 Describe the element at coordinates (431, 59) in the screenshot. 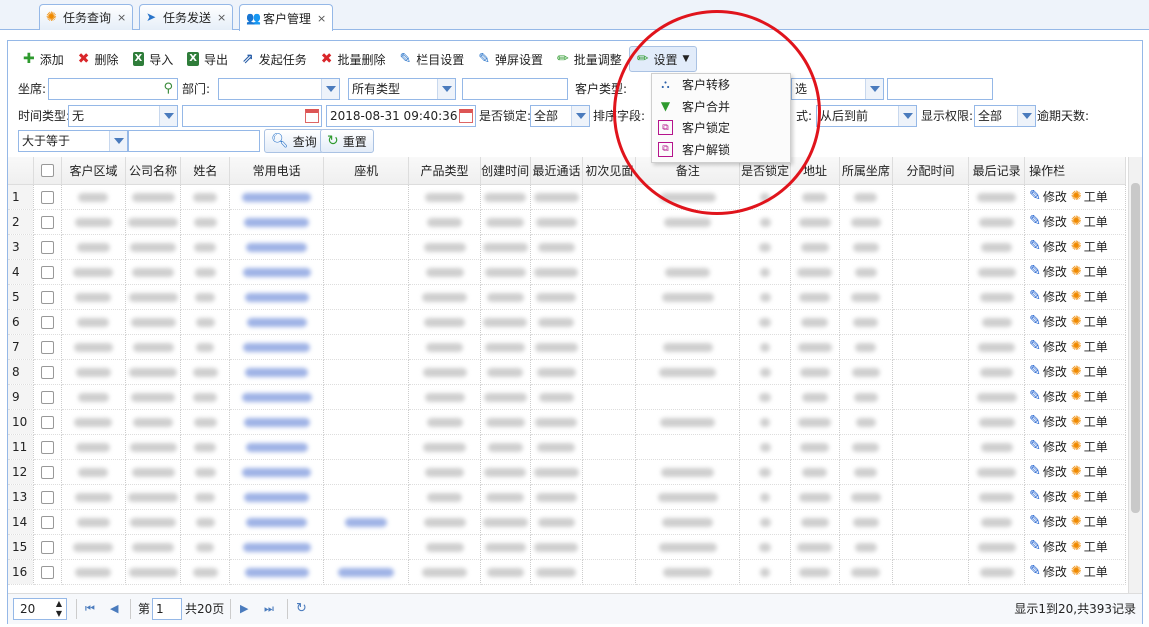

I see `column-settings-button: ✎ 栏目设置` at that location.